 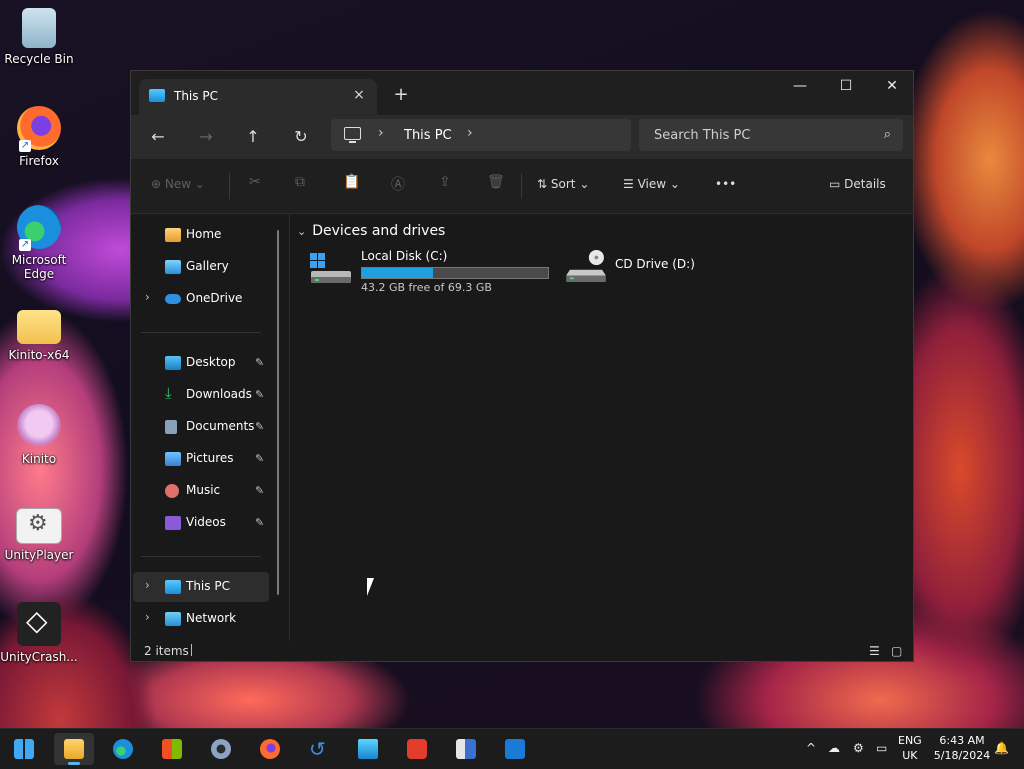 I want to click on more-options-button: •••, so click(x=725, y=184).